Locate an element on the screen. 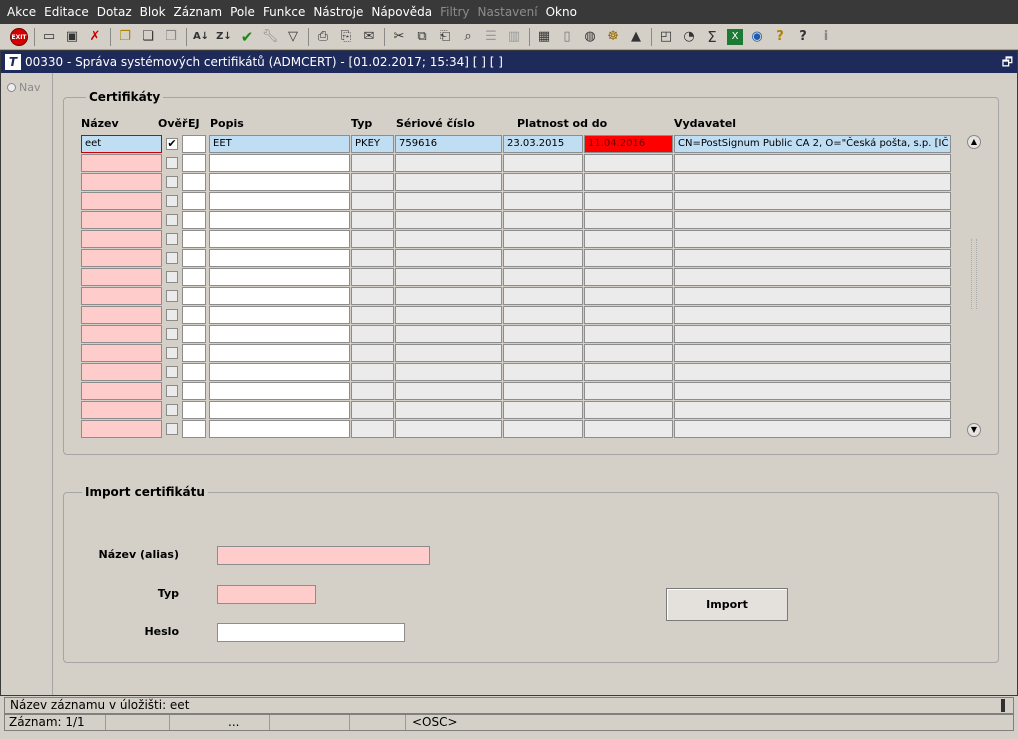  menu-okno: Okno is located at coordinates (561, 12).